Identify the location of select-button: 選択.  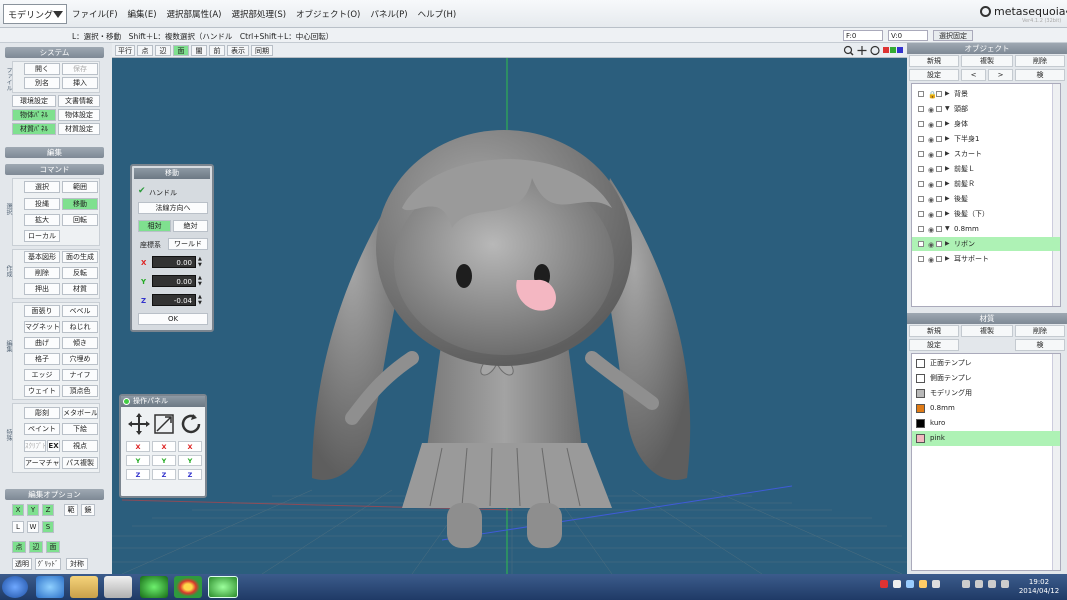
(42, 187).